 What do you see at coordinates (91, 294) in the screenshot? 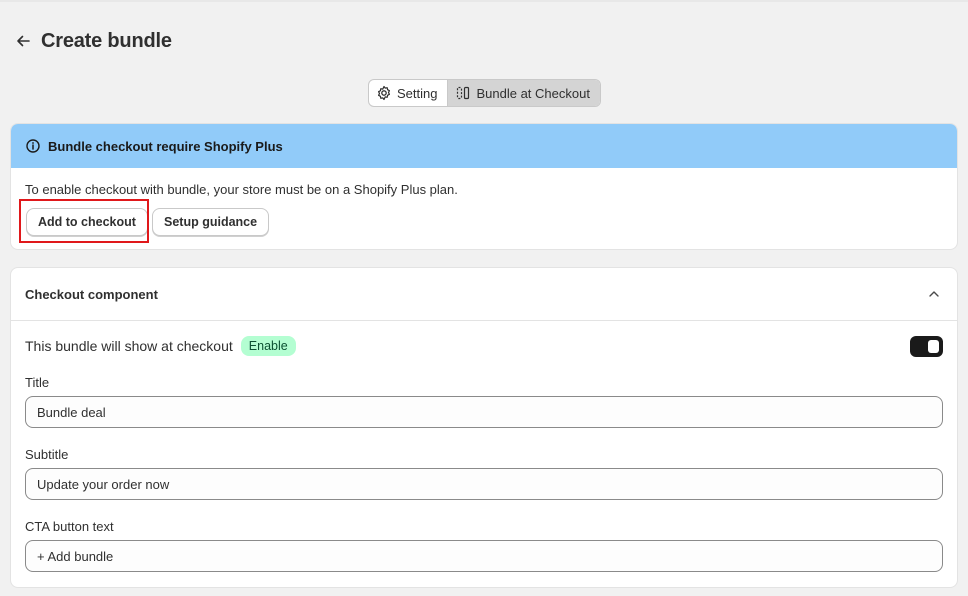
I see `section-title: Checkout component` at bounding box center [91, 294].